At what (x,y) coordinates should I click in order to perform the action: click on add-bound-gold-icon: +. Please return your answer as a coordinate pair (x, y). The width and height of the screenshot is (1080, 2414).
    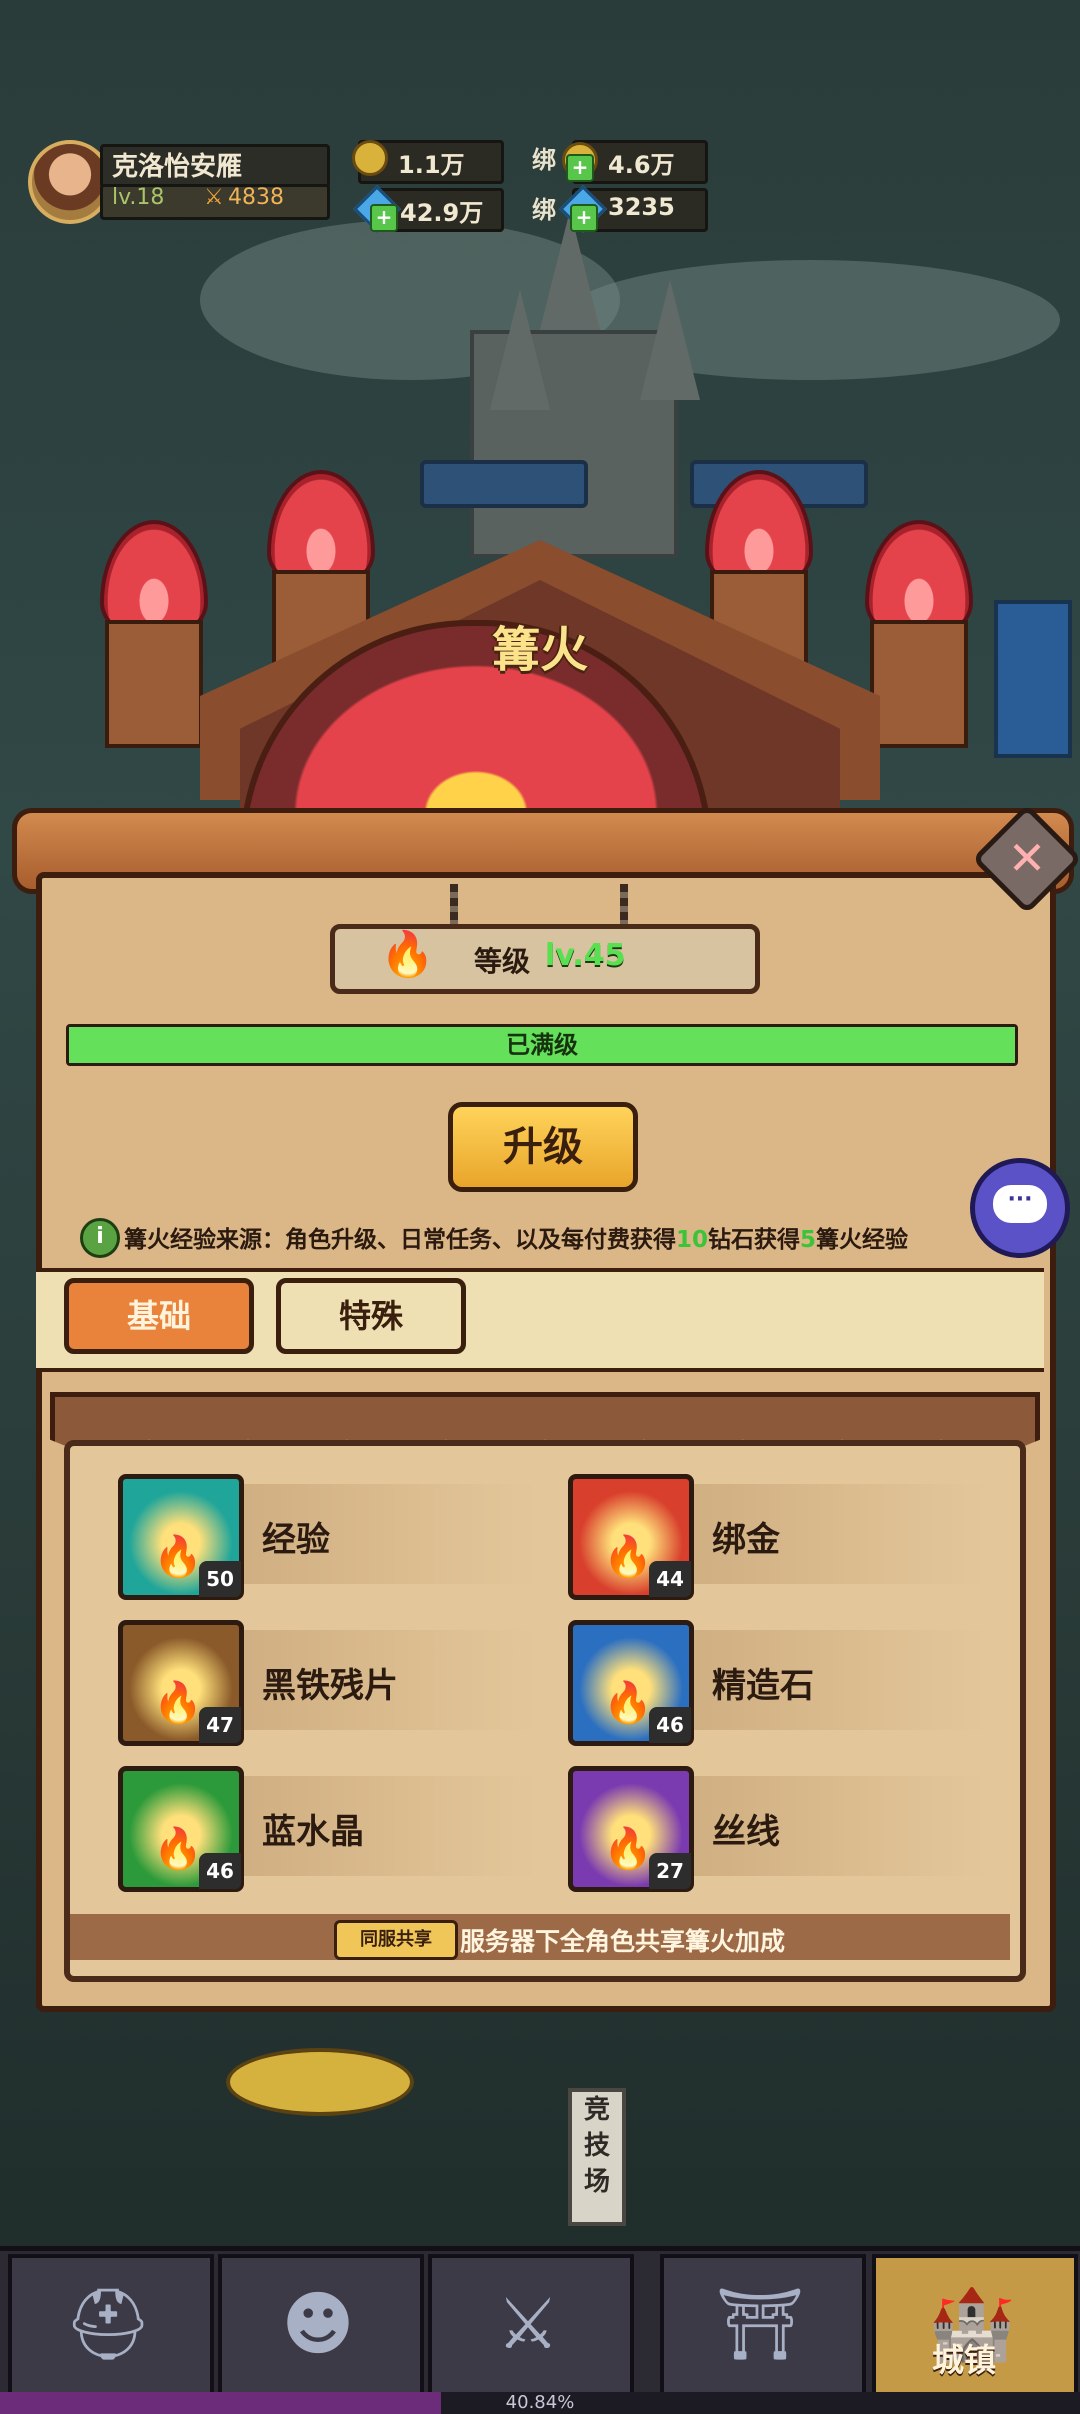
    Looking at the image, I should click on (580, 168).